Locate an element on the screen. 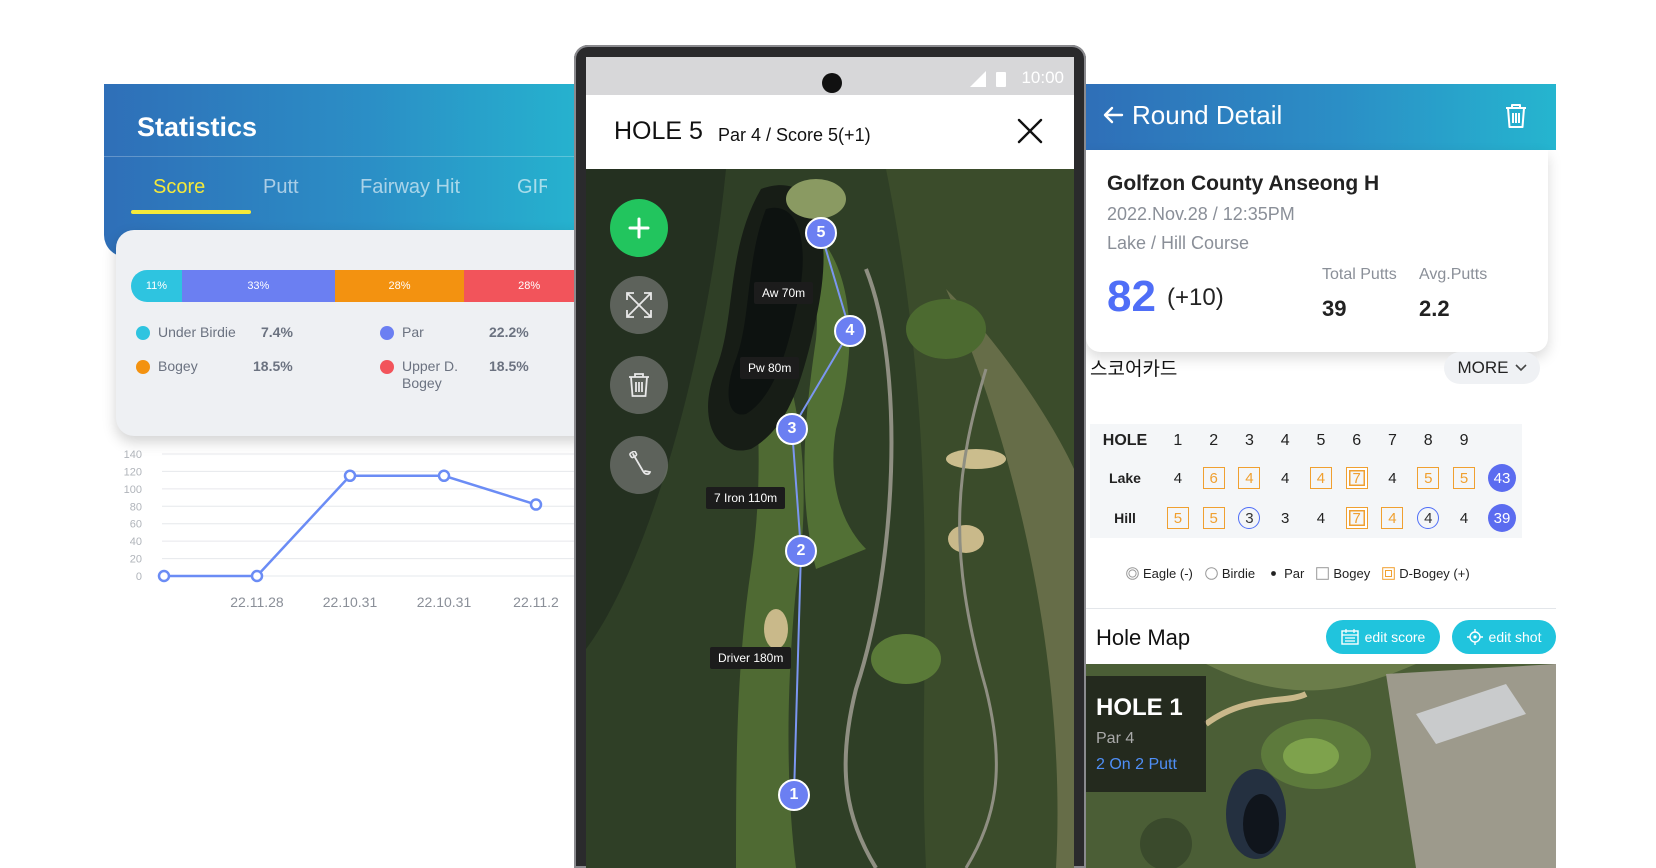  y-tick-label: 80 is located at coordinates (136, 507).